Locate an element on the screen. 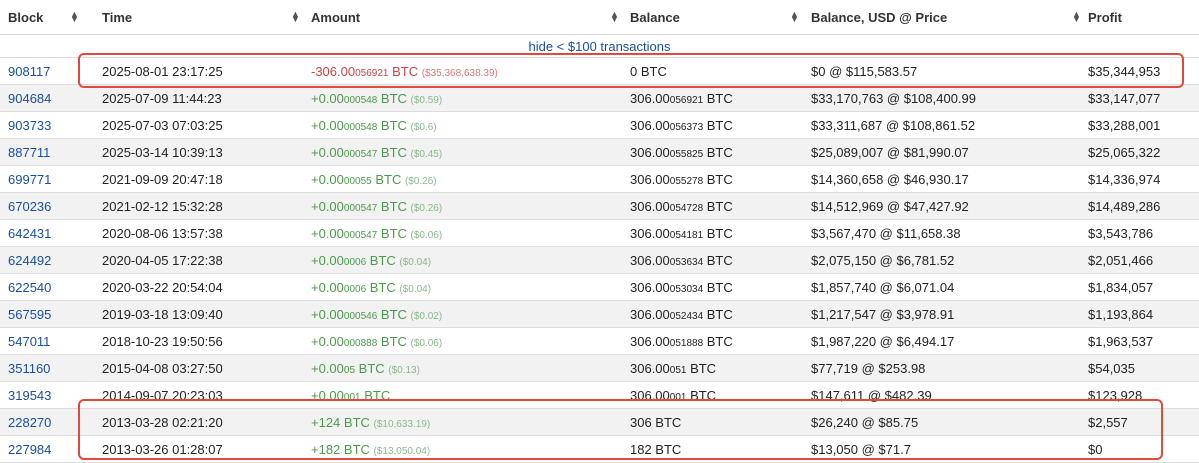 The height and width of the screenshot is (463, 1199). block-link: 903733 is located at coordinates (29, 125).